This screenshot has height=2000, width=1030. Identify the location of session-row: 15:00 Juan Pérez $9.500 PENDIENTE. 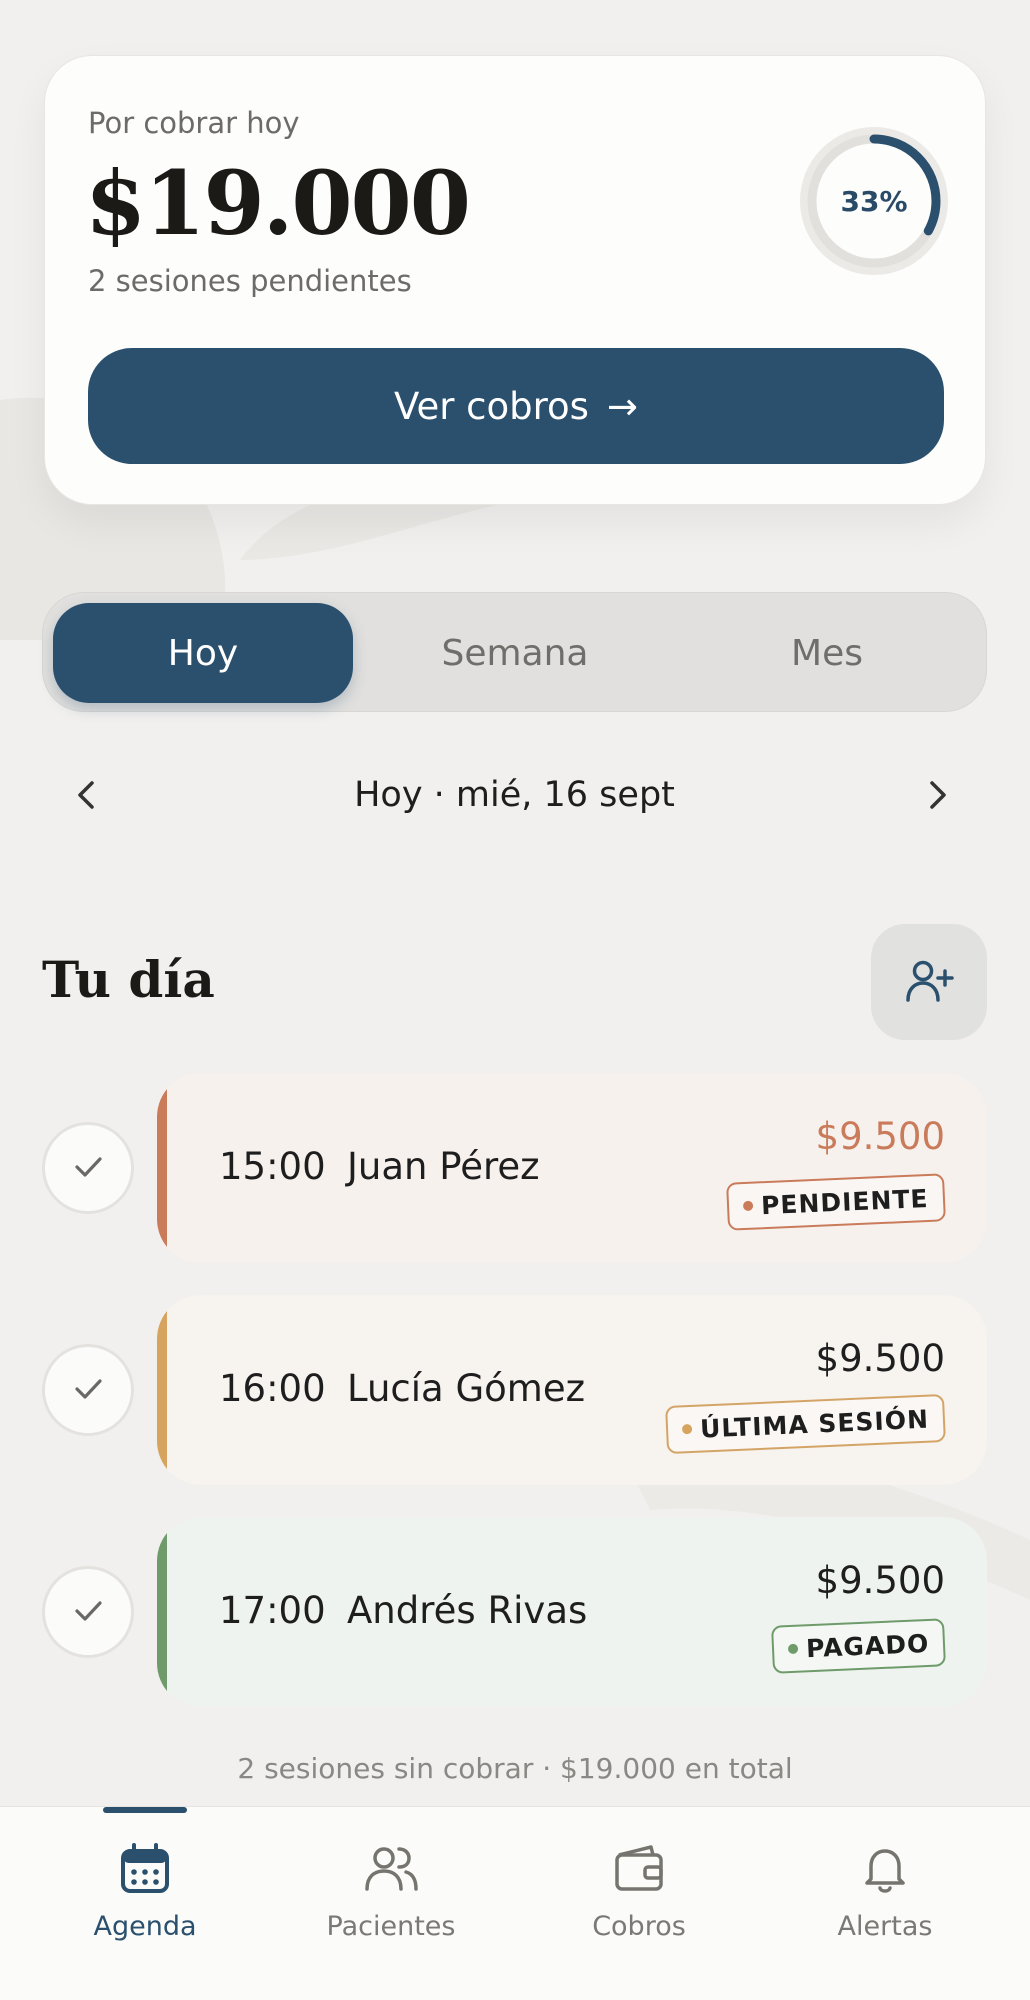
(514, 1168).